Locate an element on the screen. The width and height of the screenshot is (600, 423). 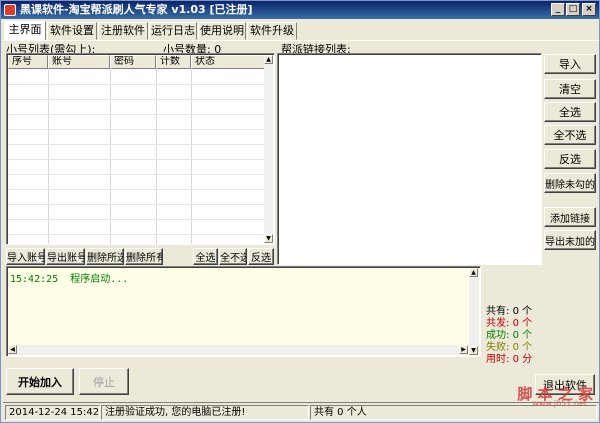
tab-help: 使用说明 is located at coordinates (222, 31).